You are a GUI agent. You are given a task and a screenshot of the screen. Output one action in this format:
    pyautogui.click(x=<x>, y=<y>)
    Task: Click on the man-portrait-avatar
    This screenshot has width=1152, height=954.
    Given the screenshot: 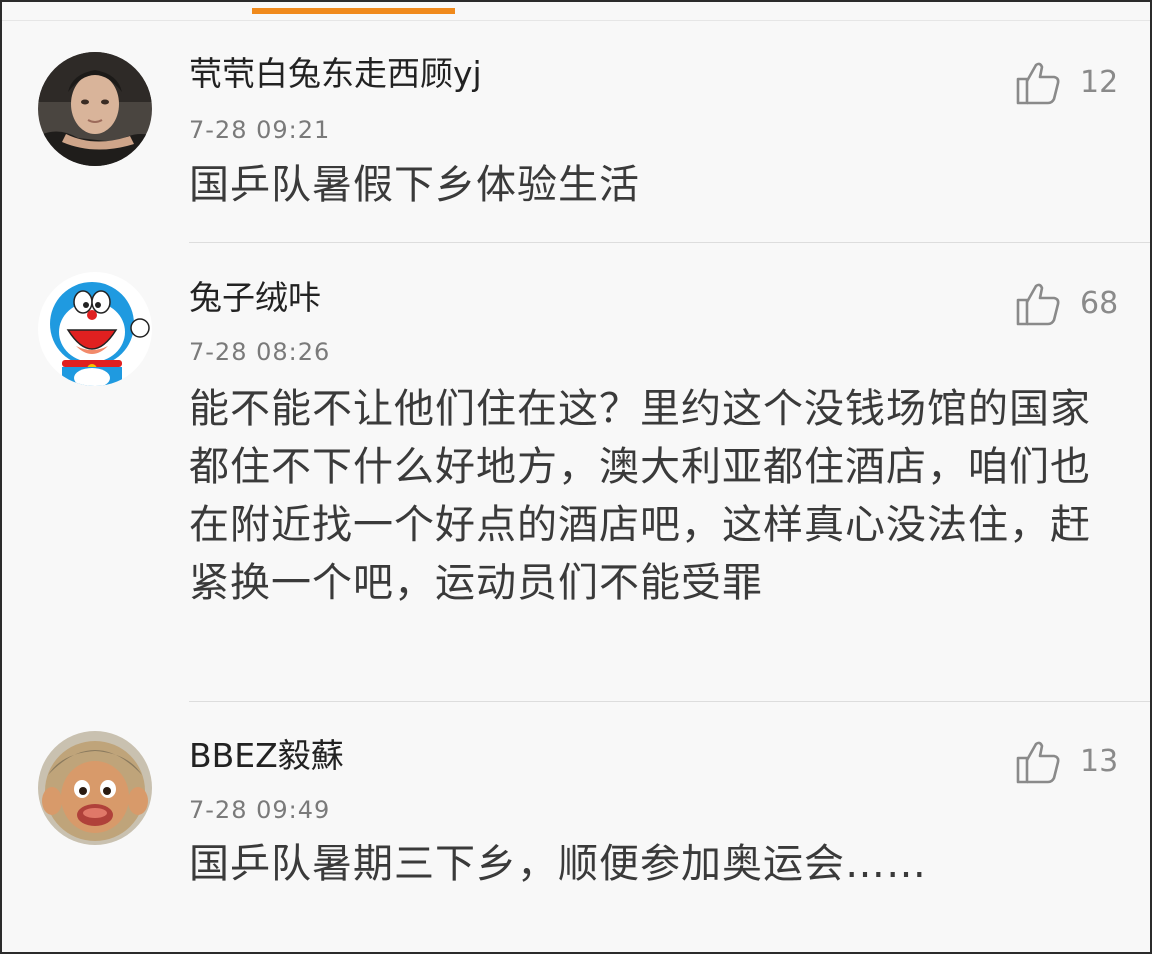 What is the action you would take?
    pyautogui.click(x=95, y=109)
    